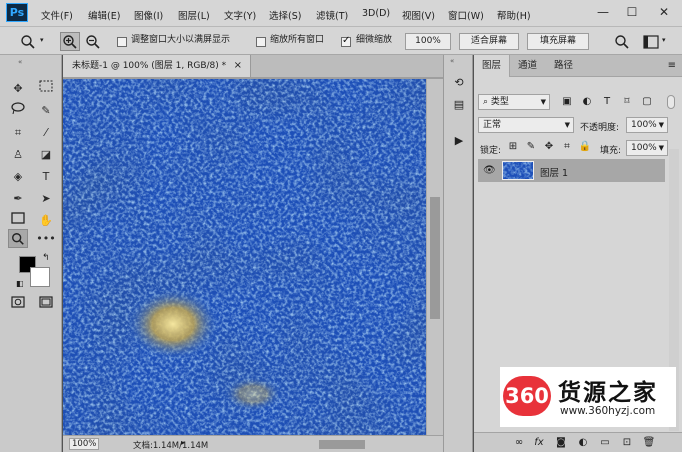 This screenshot has height=452, width=682. Describe the element at coordinates (18, 132) in the screenshot. I see `crop-tool-icon: ⌗` at that location.